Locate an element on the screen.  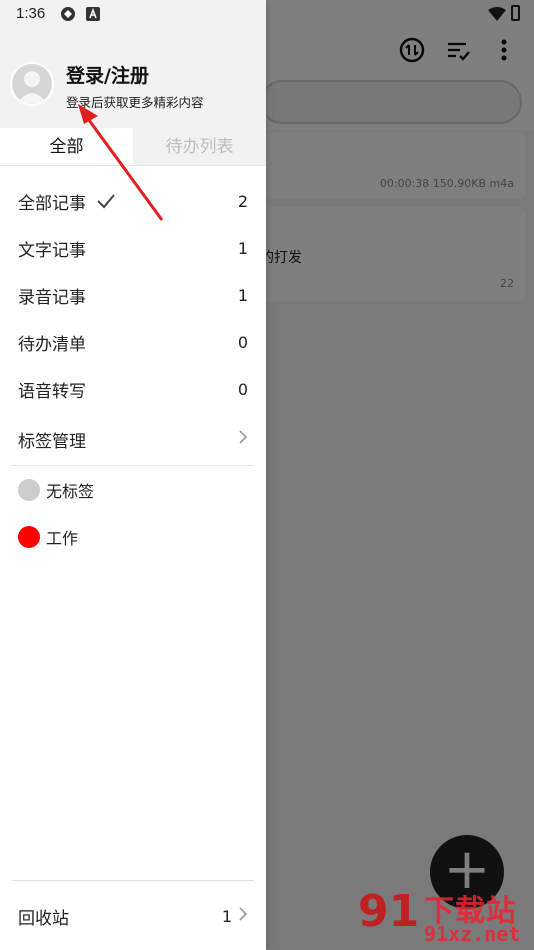
menu-item-label: 录音记事 is located at coordinates (52, 298).